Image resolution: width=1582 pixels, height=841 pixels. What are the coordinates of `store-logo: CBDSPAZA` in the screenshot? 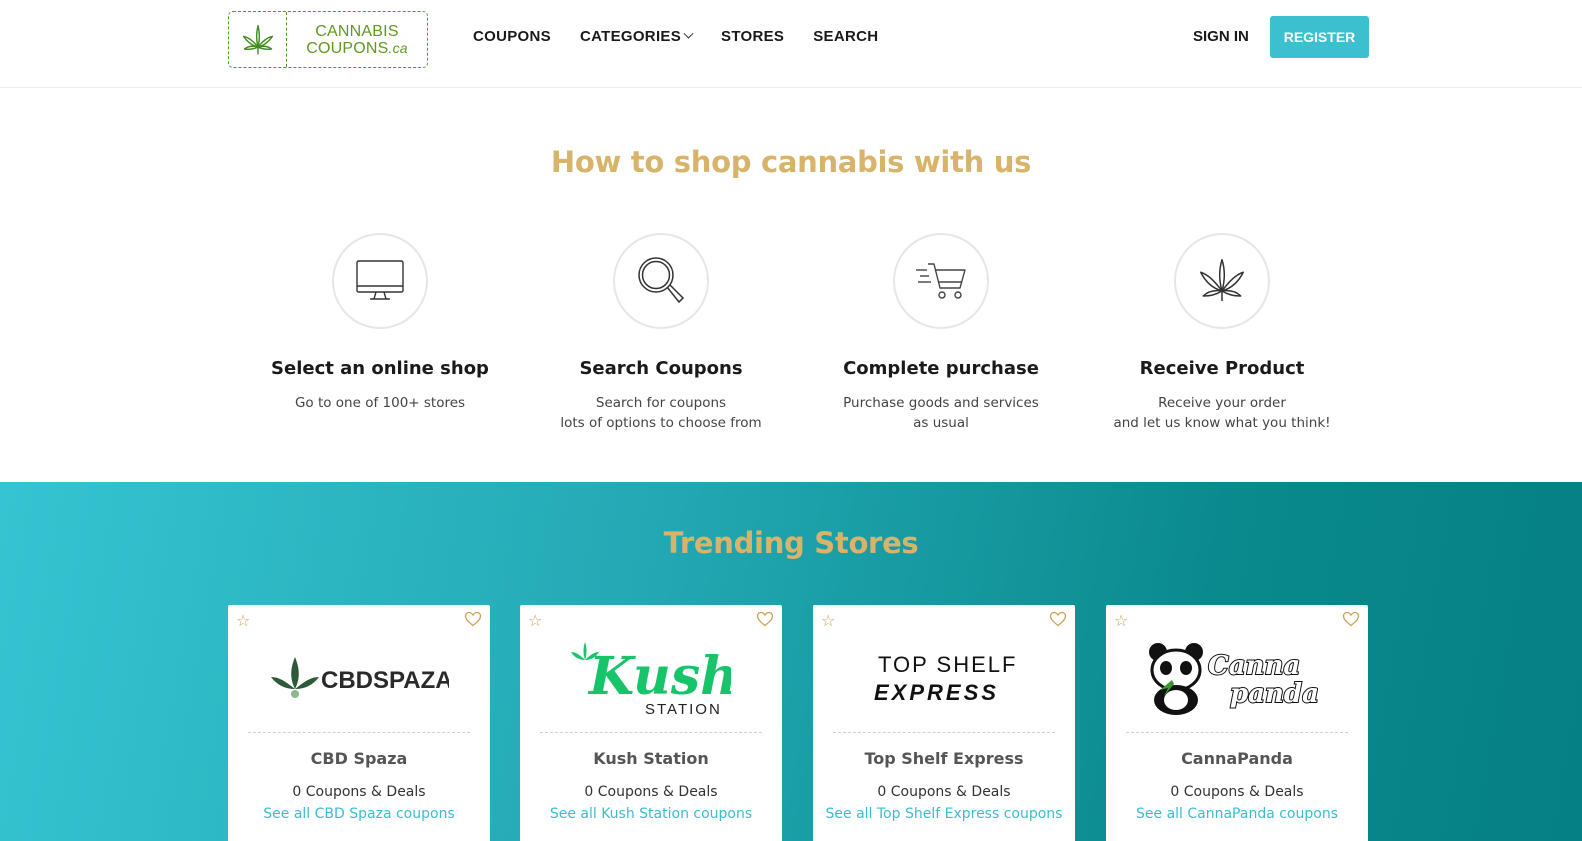 It's located at (359, 678).